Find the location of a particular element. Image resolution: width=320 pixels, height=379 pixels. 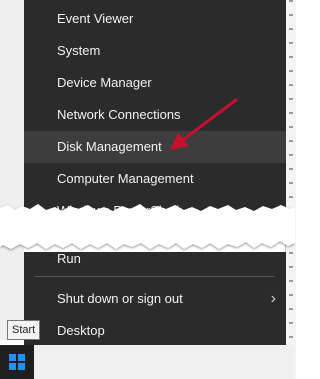

windows-logo-icon is located at coordinates (17, 362).